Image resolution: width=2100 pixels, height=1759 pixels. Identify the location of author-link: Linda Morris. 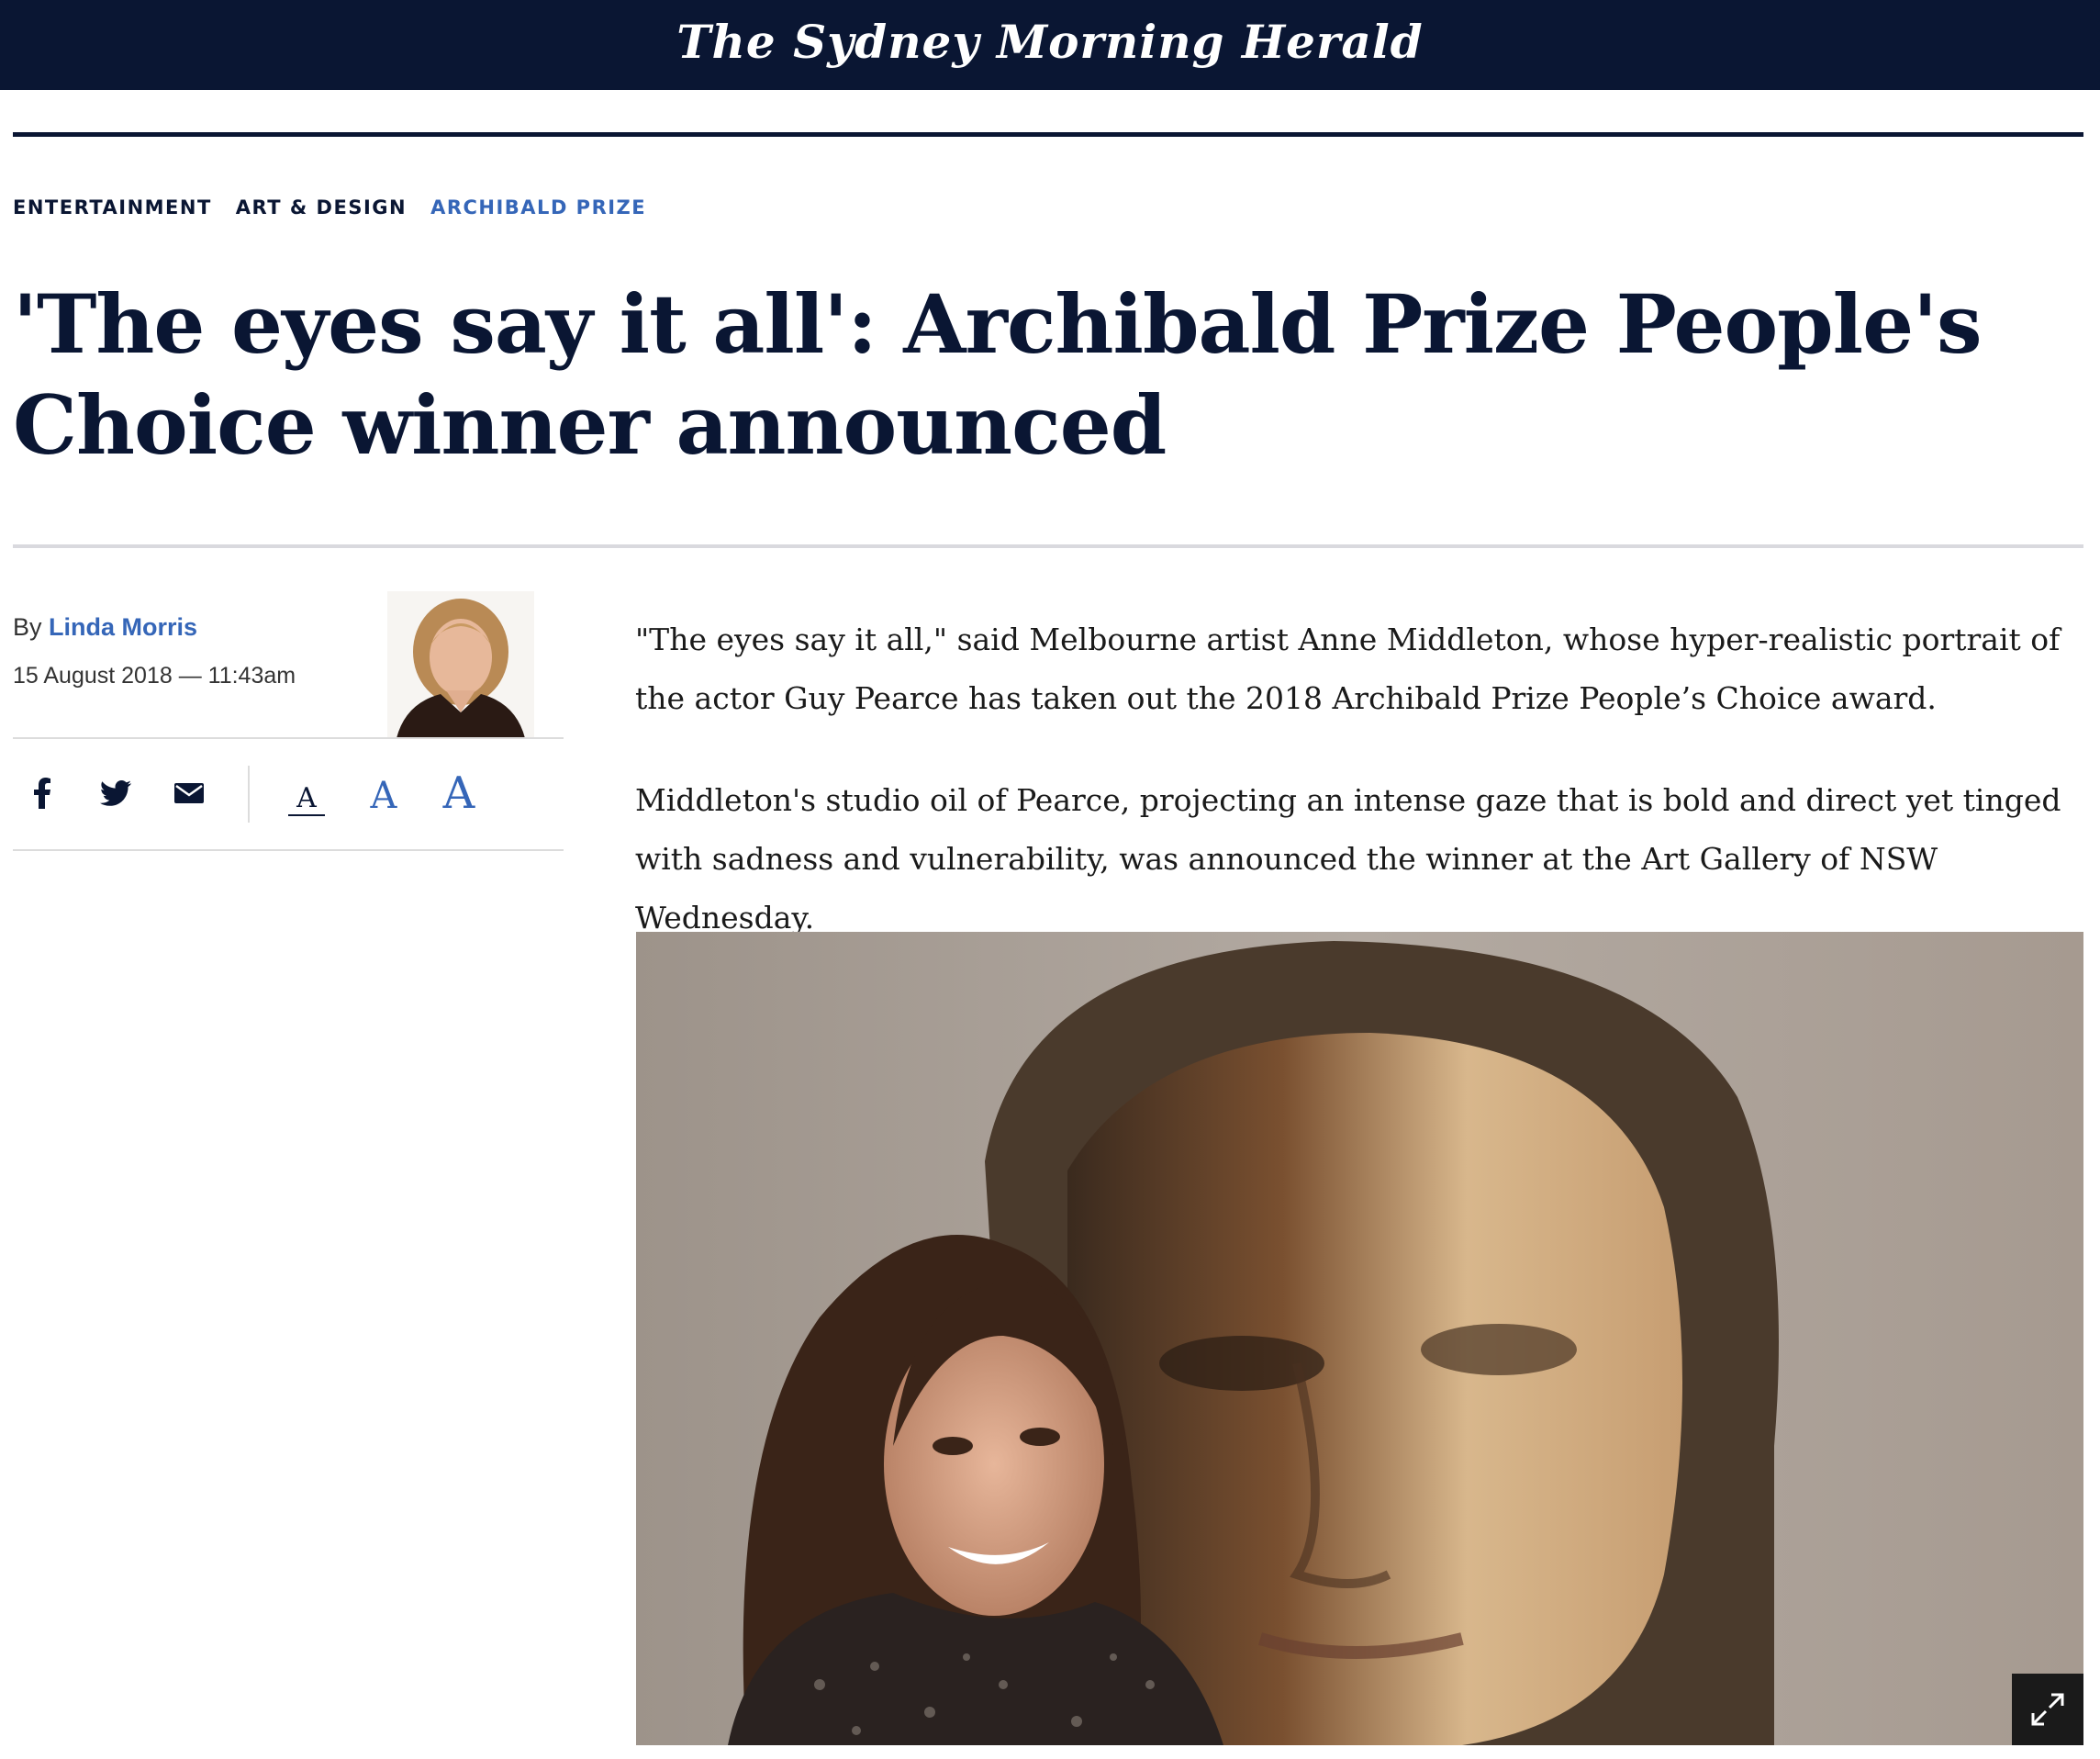
(123, 627).